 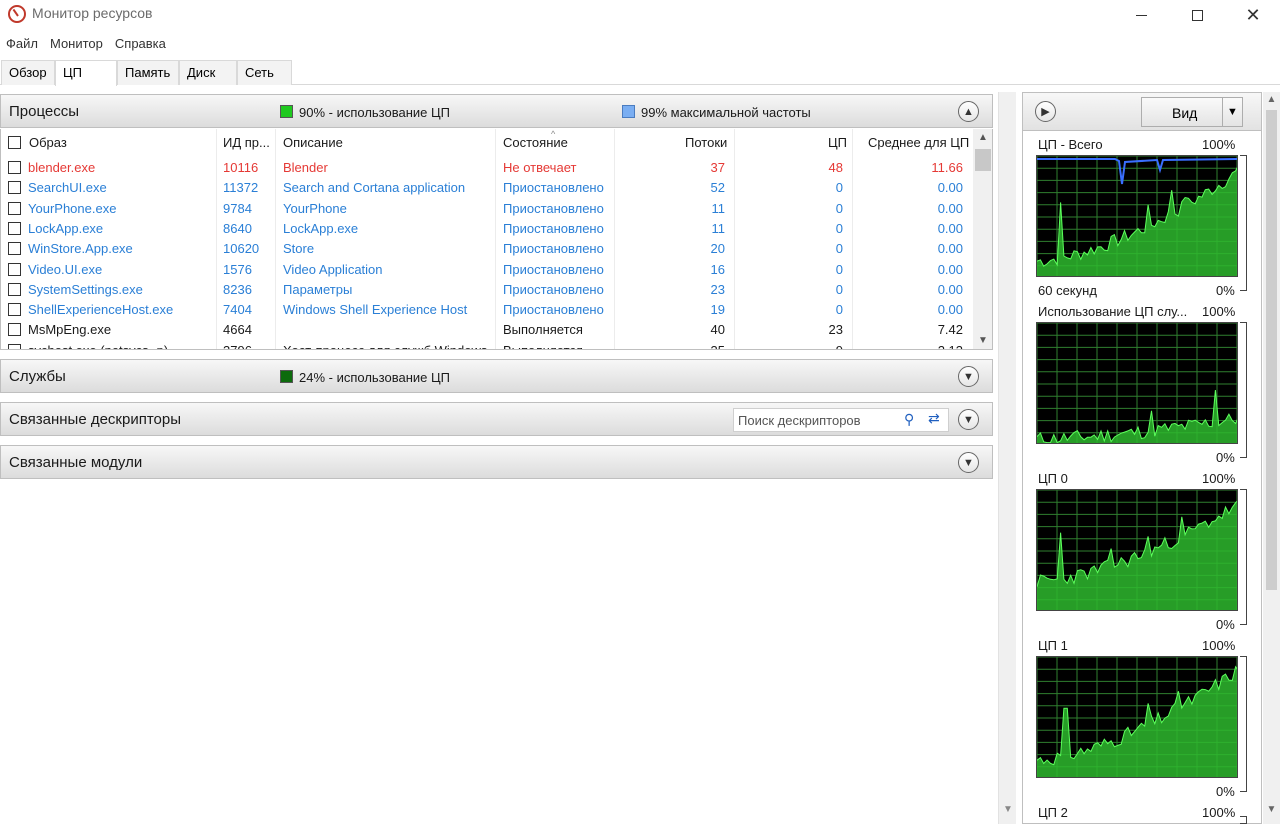 What do you see at coordinates (968, 376) in the screenshot?
I see `expand-services-button: ▼` at bounding box center [968, 376].